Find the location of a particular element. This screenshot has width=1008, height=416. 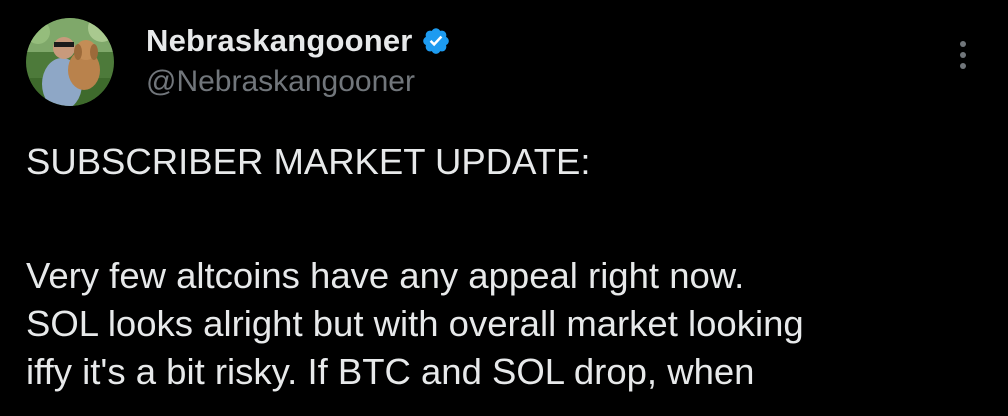

tweet-header: Nebraskangooner @Nebraskangooner is located at coordinates (298, 60).